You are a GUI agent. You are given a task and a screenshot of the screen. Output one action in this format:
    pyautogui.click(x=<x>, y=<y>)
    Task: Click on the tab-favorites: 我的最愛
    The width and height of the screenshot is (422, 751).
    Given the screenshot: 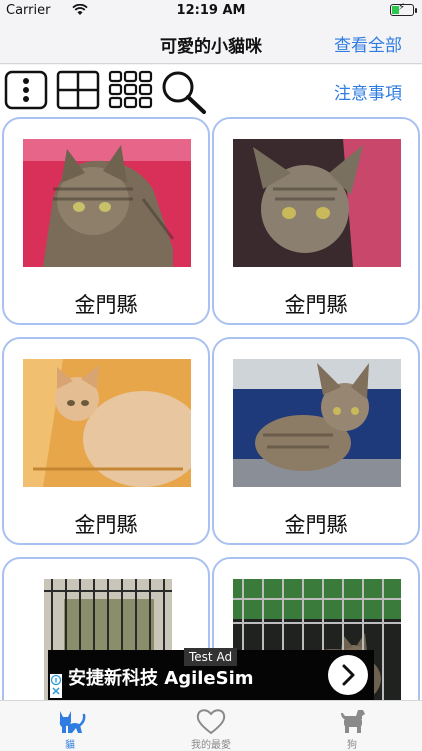 What is the action you would take?
    pyautogui.click(x=211, y=726)
    